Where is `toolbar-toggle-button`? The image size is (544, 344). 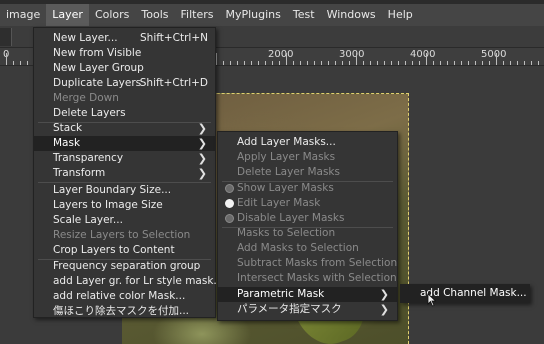 toolbar-toggle-button is located at coordinates (6, 37).